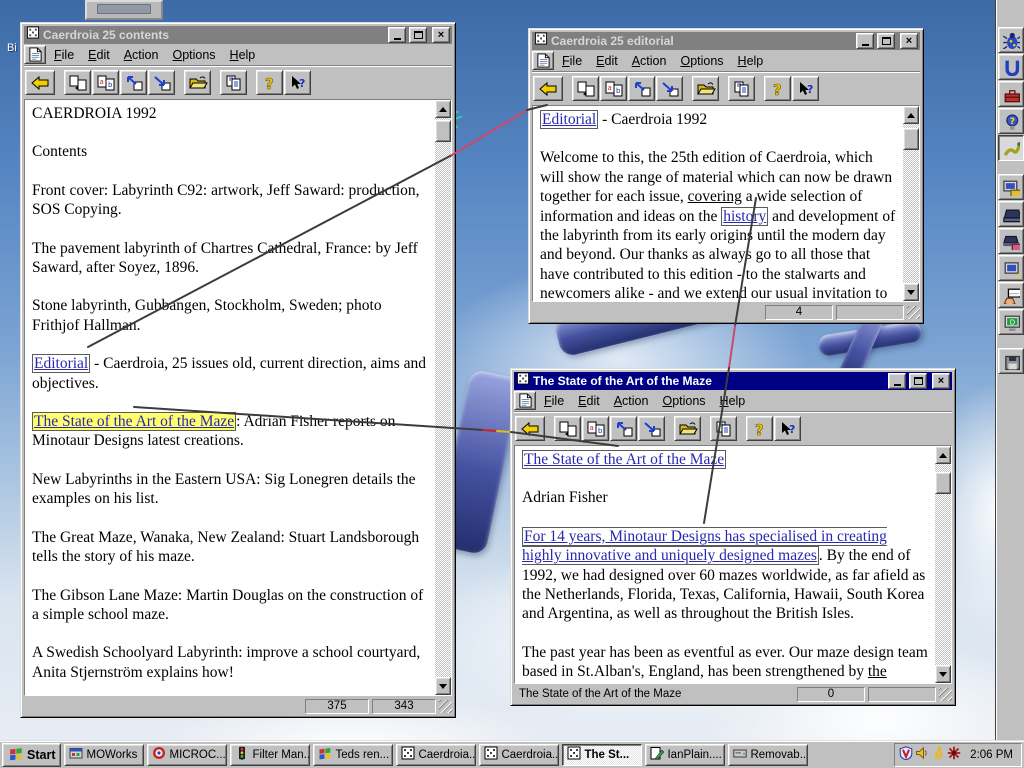  I want to click on monitor-star-icon, so click(1010, 268).